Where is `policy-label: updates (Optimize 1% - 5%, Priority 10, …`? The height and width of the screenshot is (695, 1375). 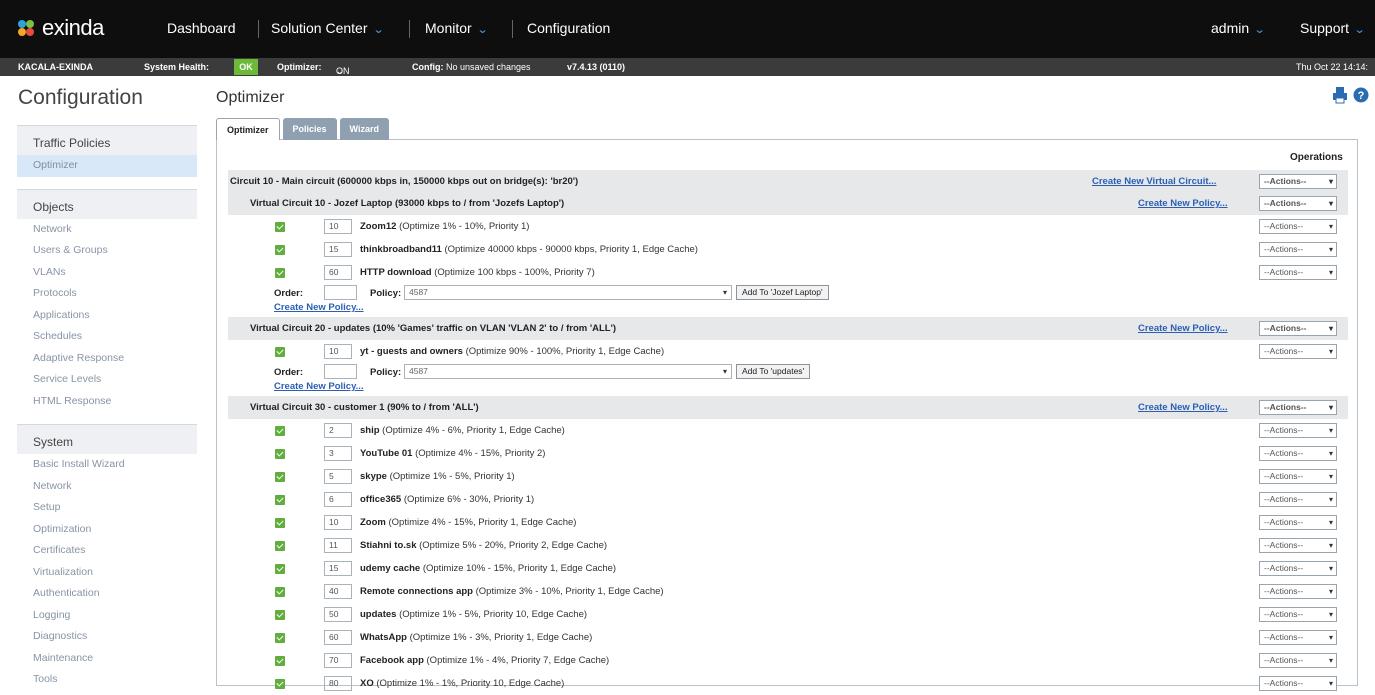 policy-label: updates (Optimize 1% - 5%, Priority 10, … is located at coordinates (473, 614).